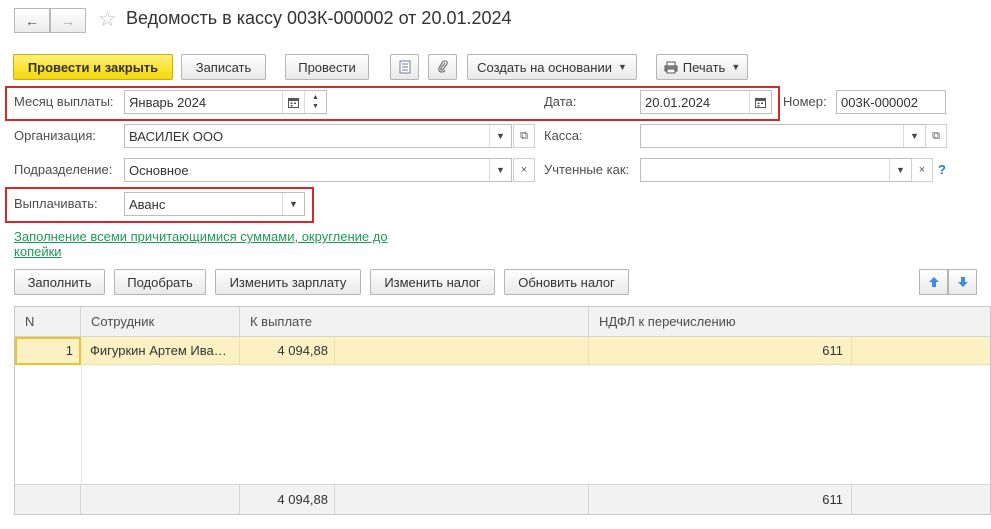 The height and width of the screenshot is (529, 991). What do you see at coordinates (671, 67) in the screenshot?
I see `printer-icon` at bounding box center [671, 67].